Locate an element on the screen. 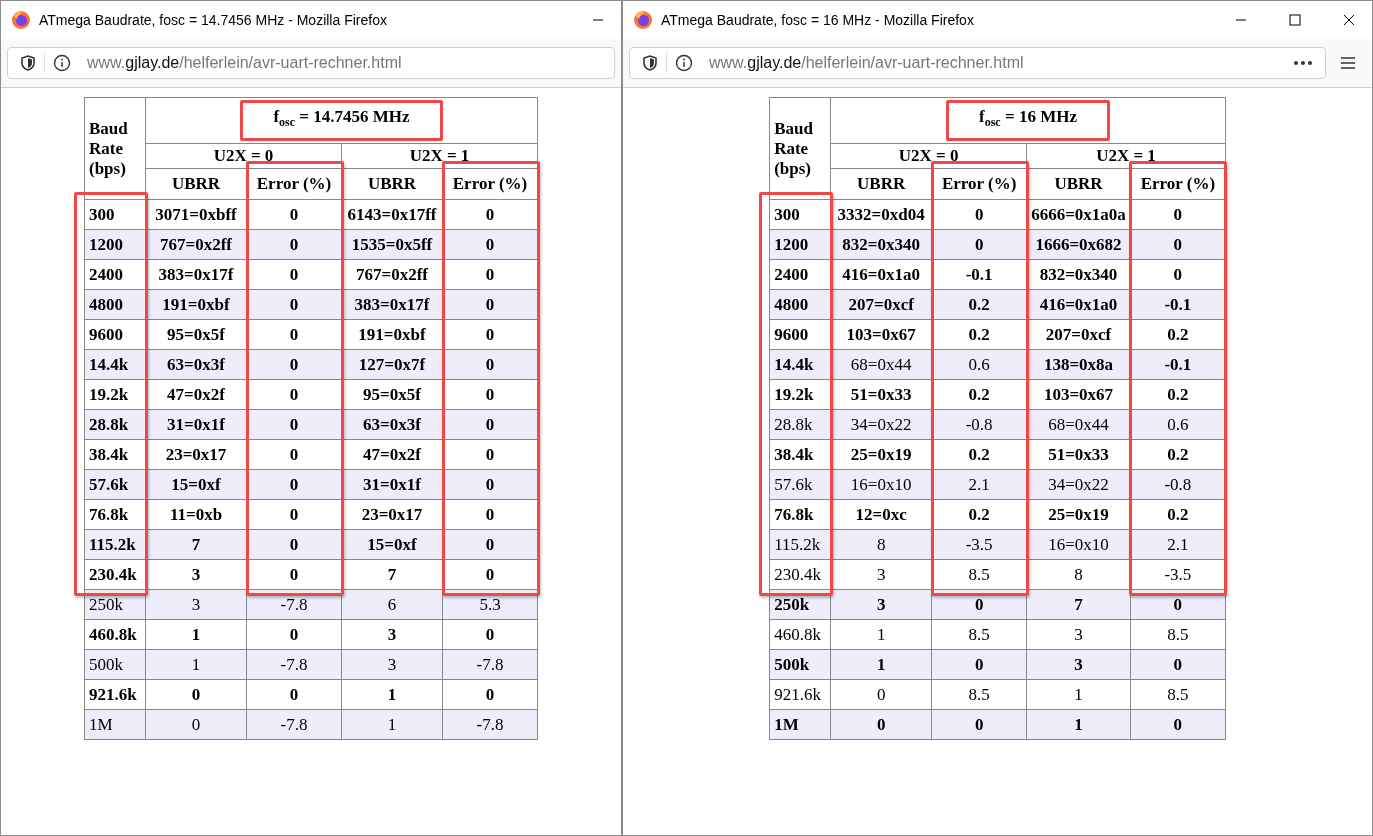 Image resolution: width=1373 pixels, height=836 pixels. error-cell: -7.8 is located at coordinates (294, 724).